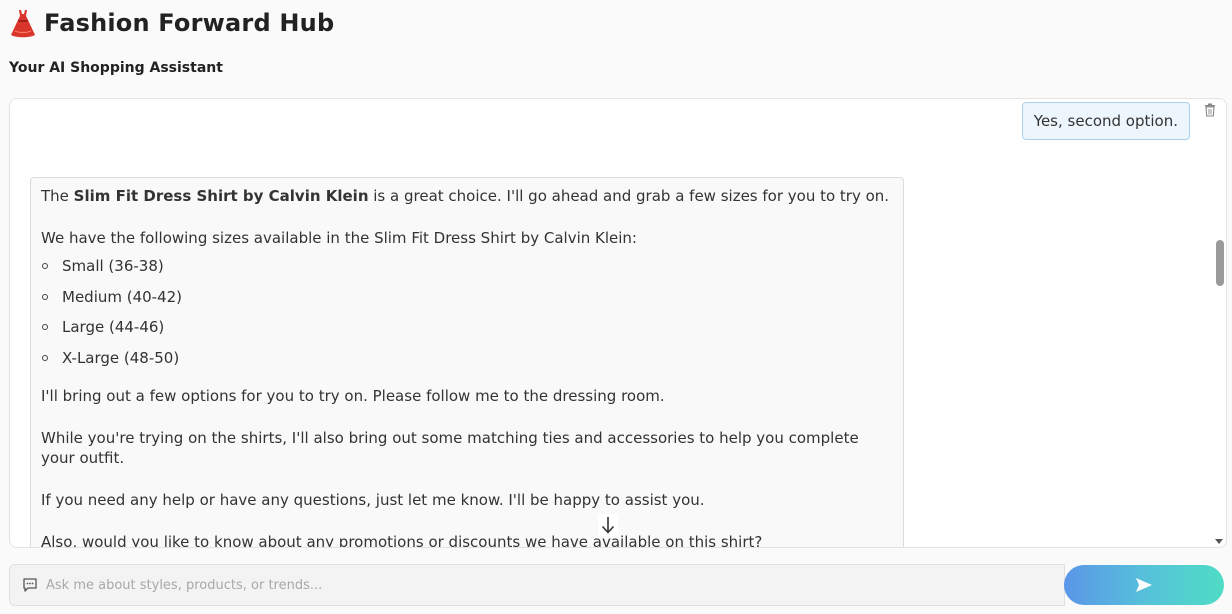 The width and height of the screenshot is (1232, 614). What do you see at coordinates (221, 196) in the screenshot?
I see `product-name: Slim Fit Dress Shirt by Calvin Klein` at bounding box center [221, 196].